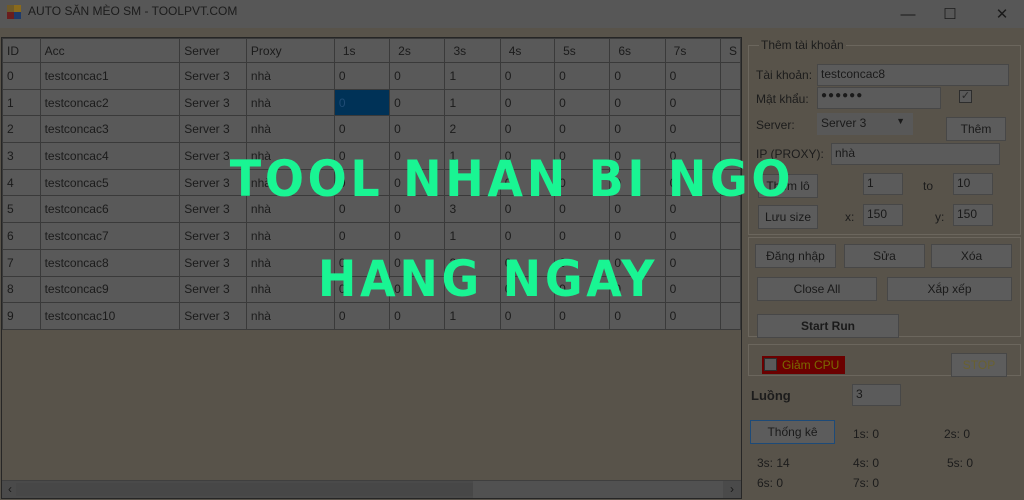 This screenshot has width=1024, height=500. What do you see at coordinates (732, 489) in the screenshot?
I see `scroll-right-icon: ›` at bounding box center [732, 489].